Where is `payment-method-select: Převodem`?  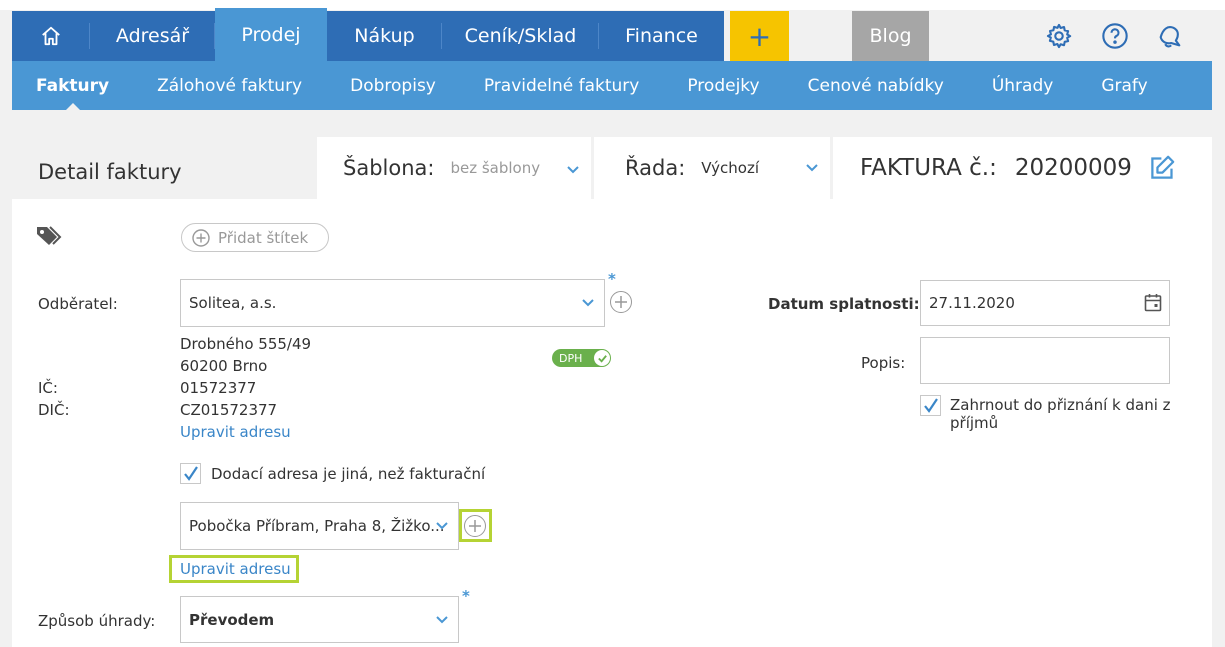 payment-method-select: Převodem is located at coordinates (319, 619).